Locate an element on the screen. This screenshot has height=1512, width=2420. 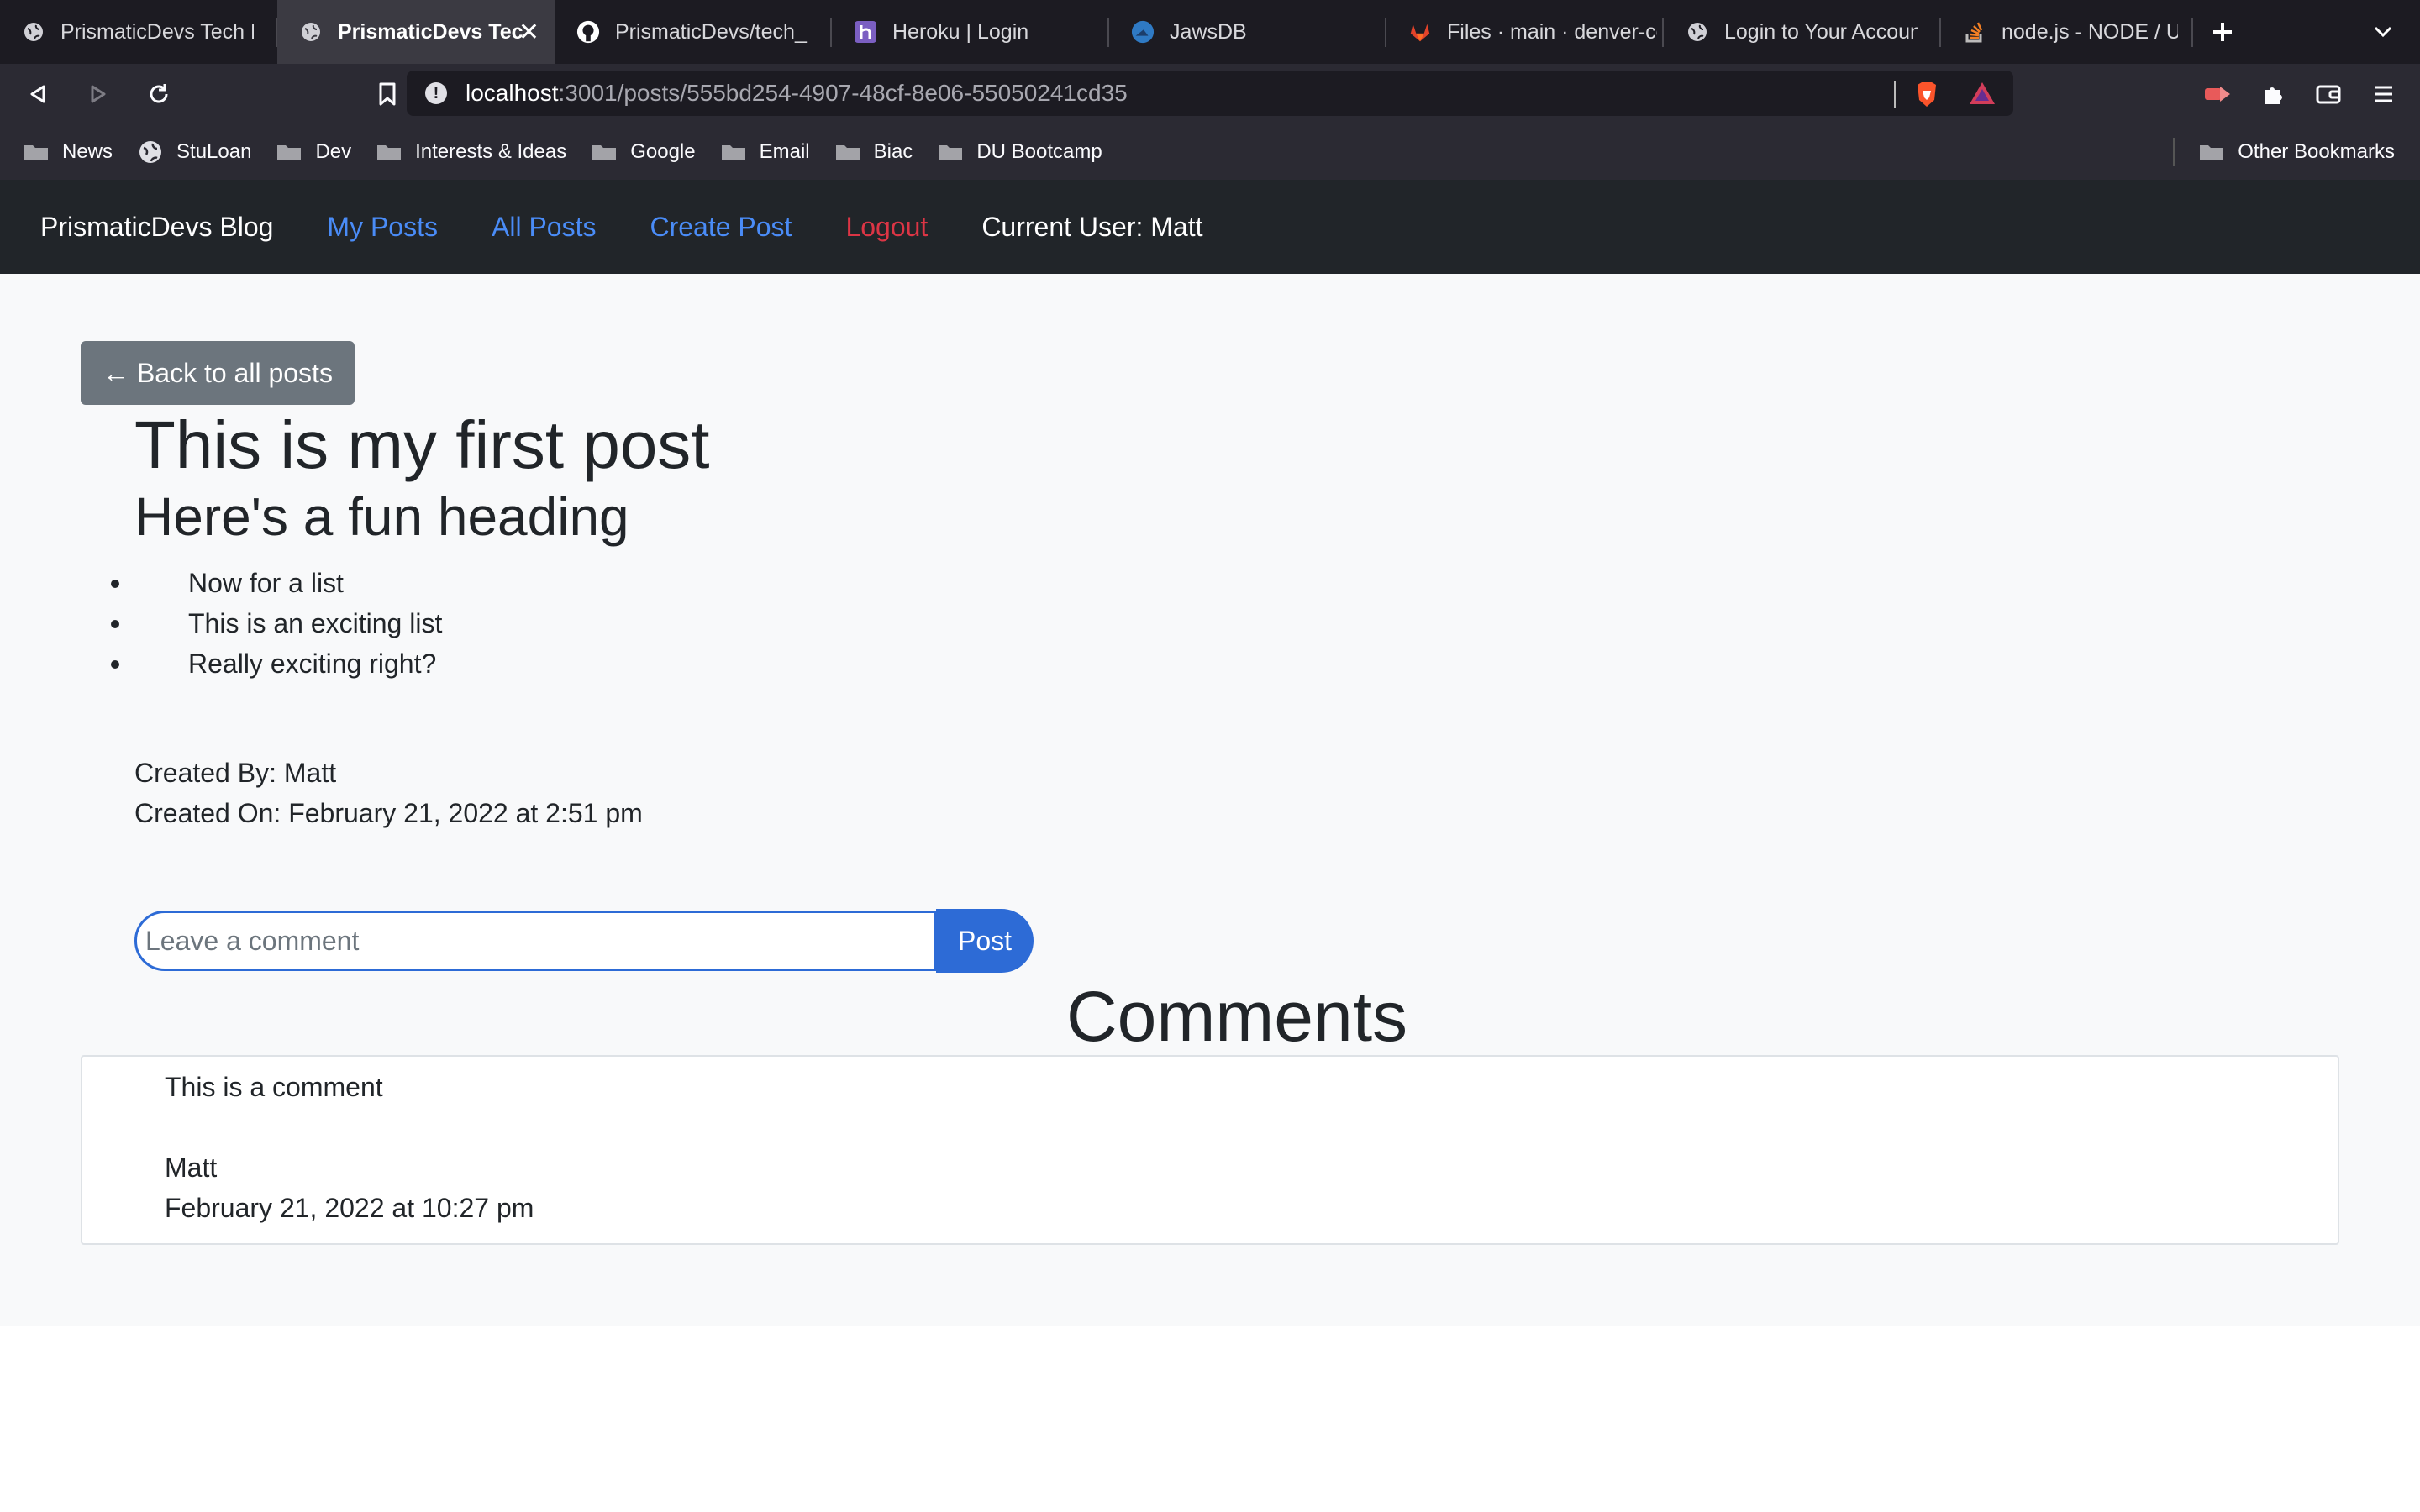
bookmark-interests-ideas: Interests & Ideas is located at coordinates (471, 152).